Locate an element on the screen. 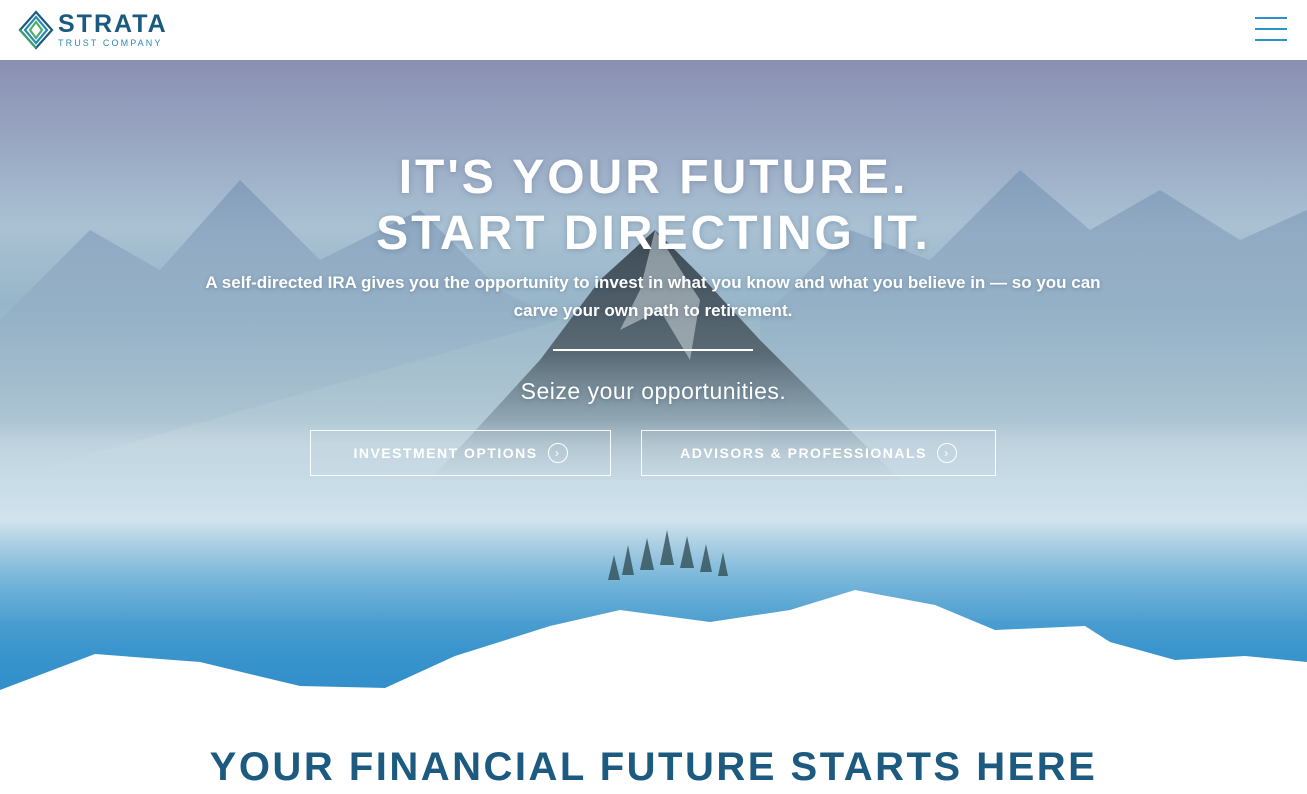 The image size is (1307, 794). section-title: YOUR FINANCIAL FUTURE STARTS HERE is located at coordinates (653, 767).